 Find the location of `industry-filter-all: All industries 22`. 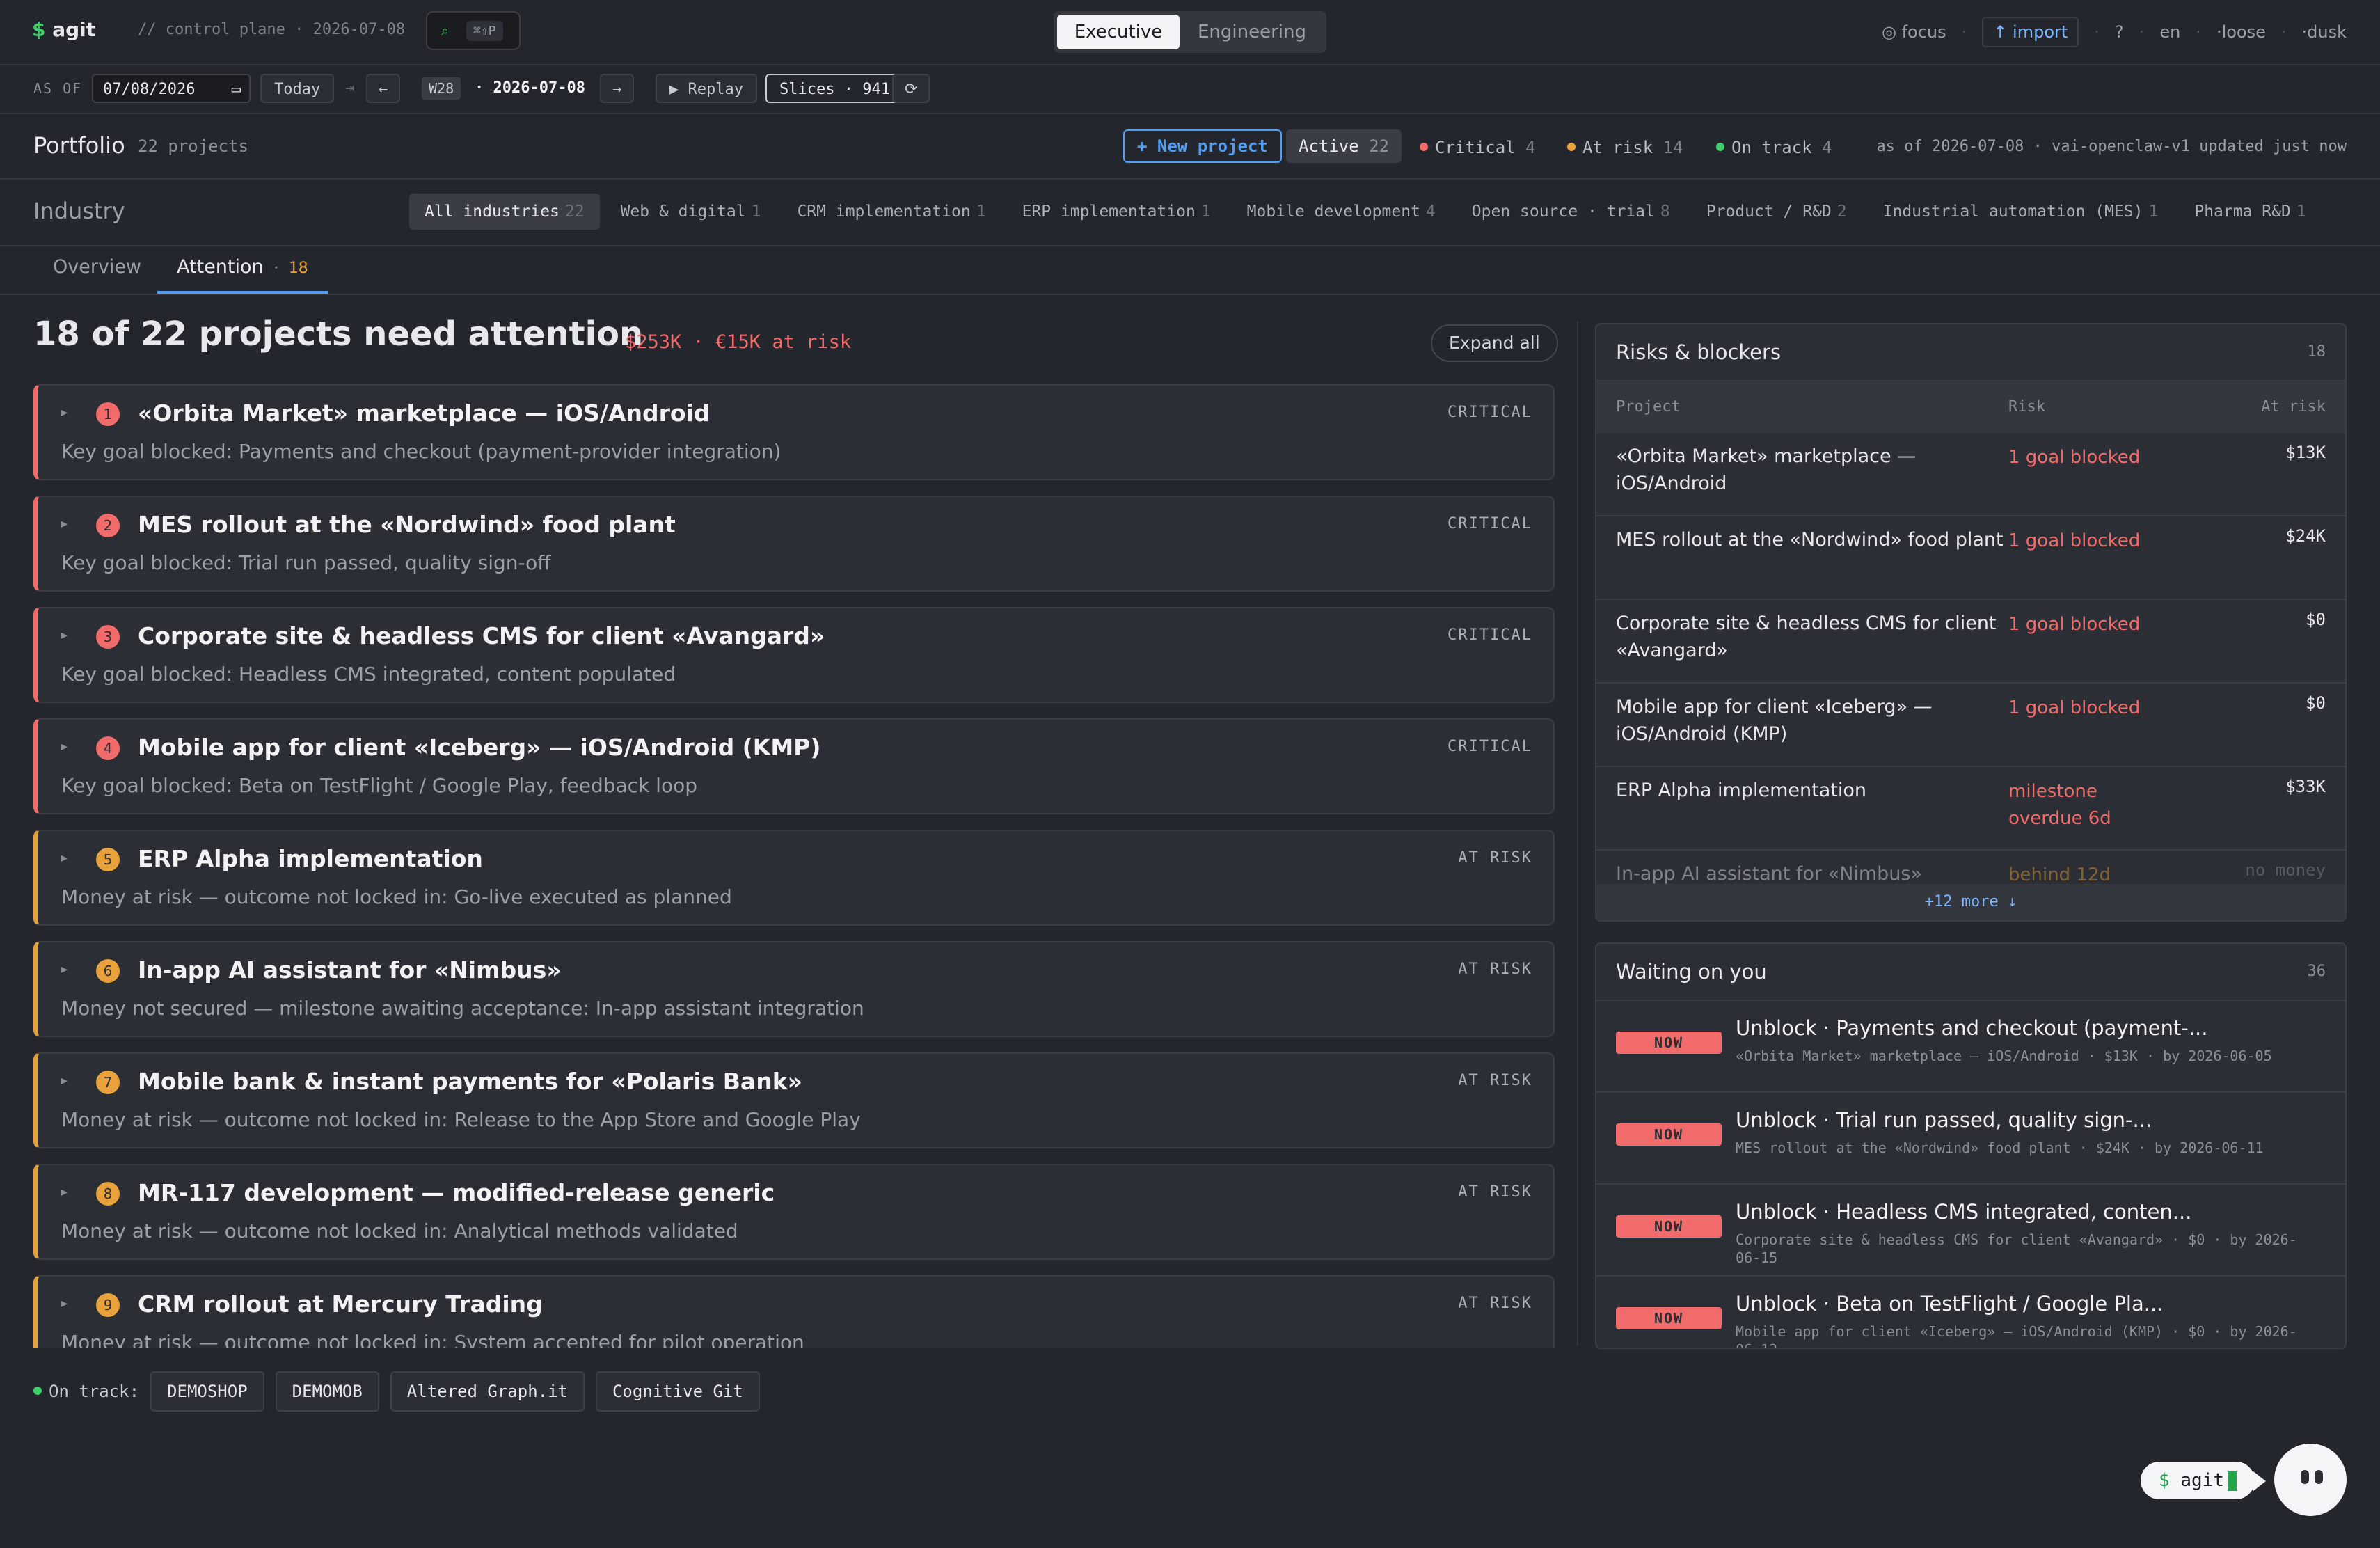

industry-filter-all: All industries 22 is located at coordinates (504, 212).